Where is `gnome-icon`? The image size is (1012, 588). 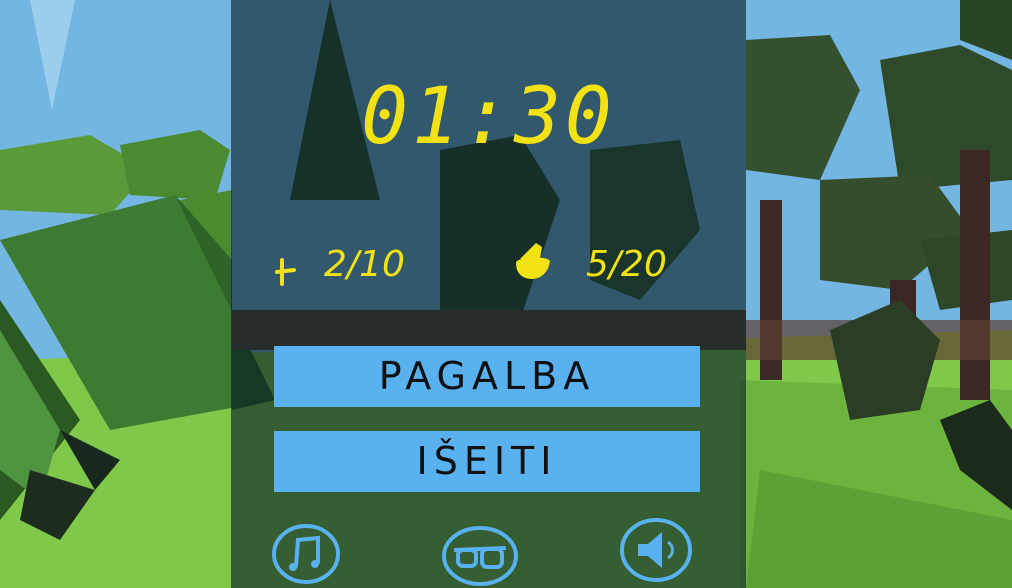
gnome-icon is located at coordinates (533, 261).